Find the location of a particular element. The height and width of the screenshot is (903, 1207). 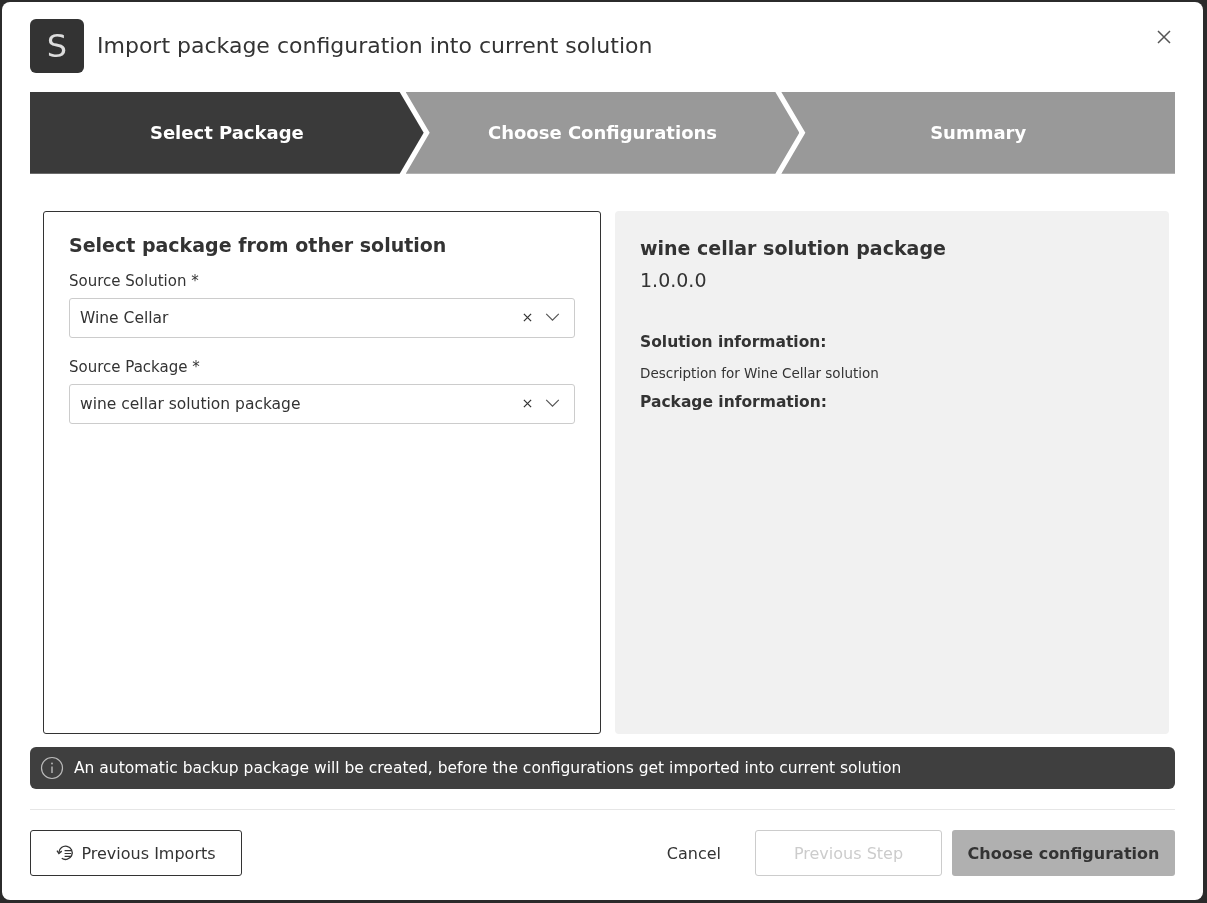

panel-heading: Select package from other solution is located at coordinates (258, 244).